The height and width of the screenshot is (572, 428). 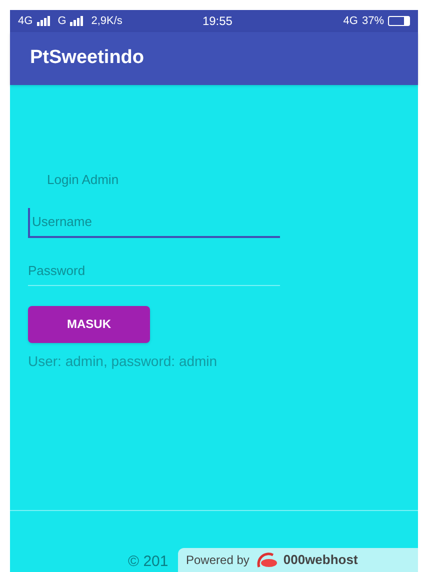 What do you see at coordinates (154, 223) in the screenshot?
I see `text-field: Username` at bounding box center [154, 223].